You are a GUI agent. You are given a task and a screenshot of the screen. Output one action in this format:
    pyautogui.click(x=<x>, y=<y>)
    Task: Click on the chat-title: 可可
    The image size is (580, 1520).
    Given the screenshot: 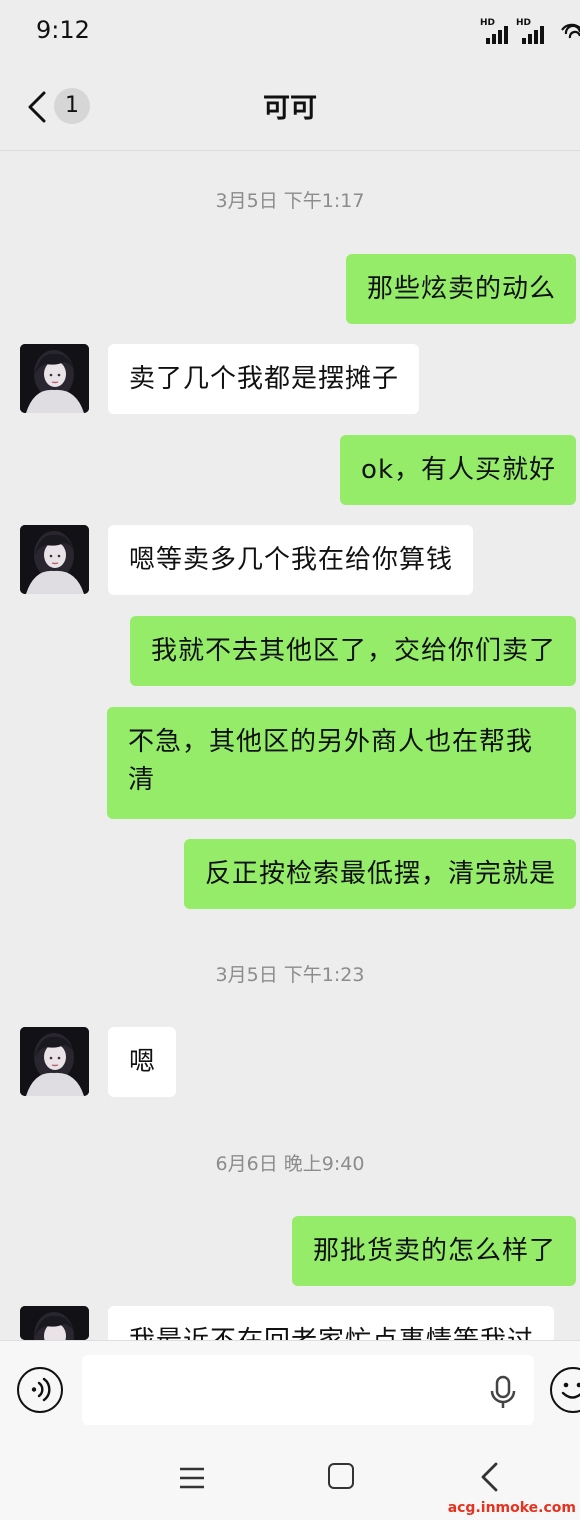 What is the action you would take?
    pyautogui.click(x=290, y=108)
    